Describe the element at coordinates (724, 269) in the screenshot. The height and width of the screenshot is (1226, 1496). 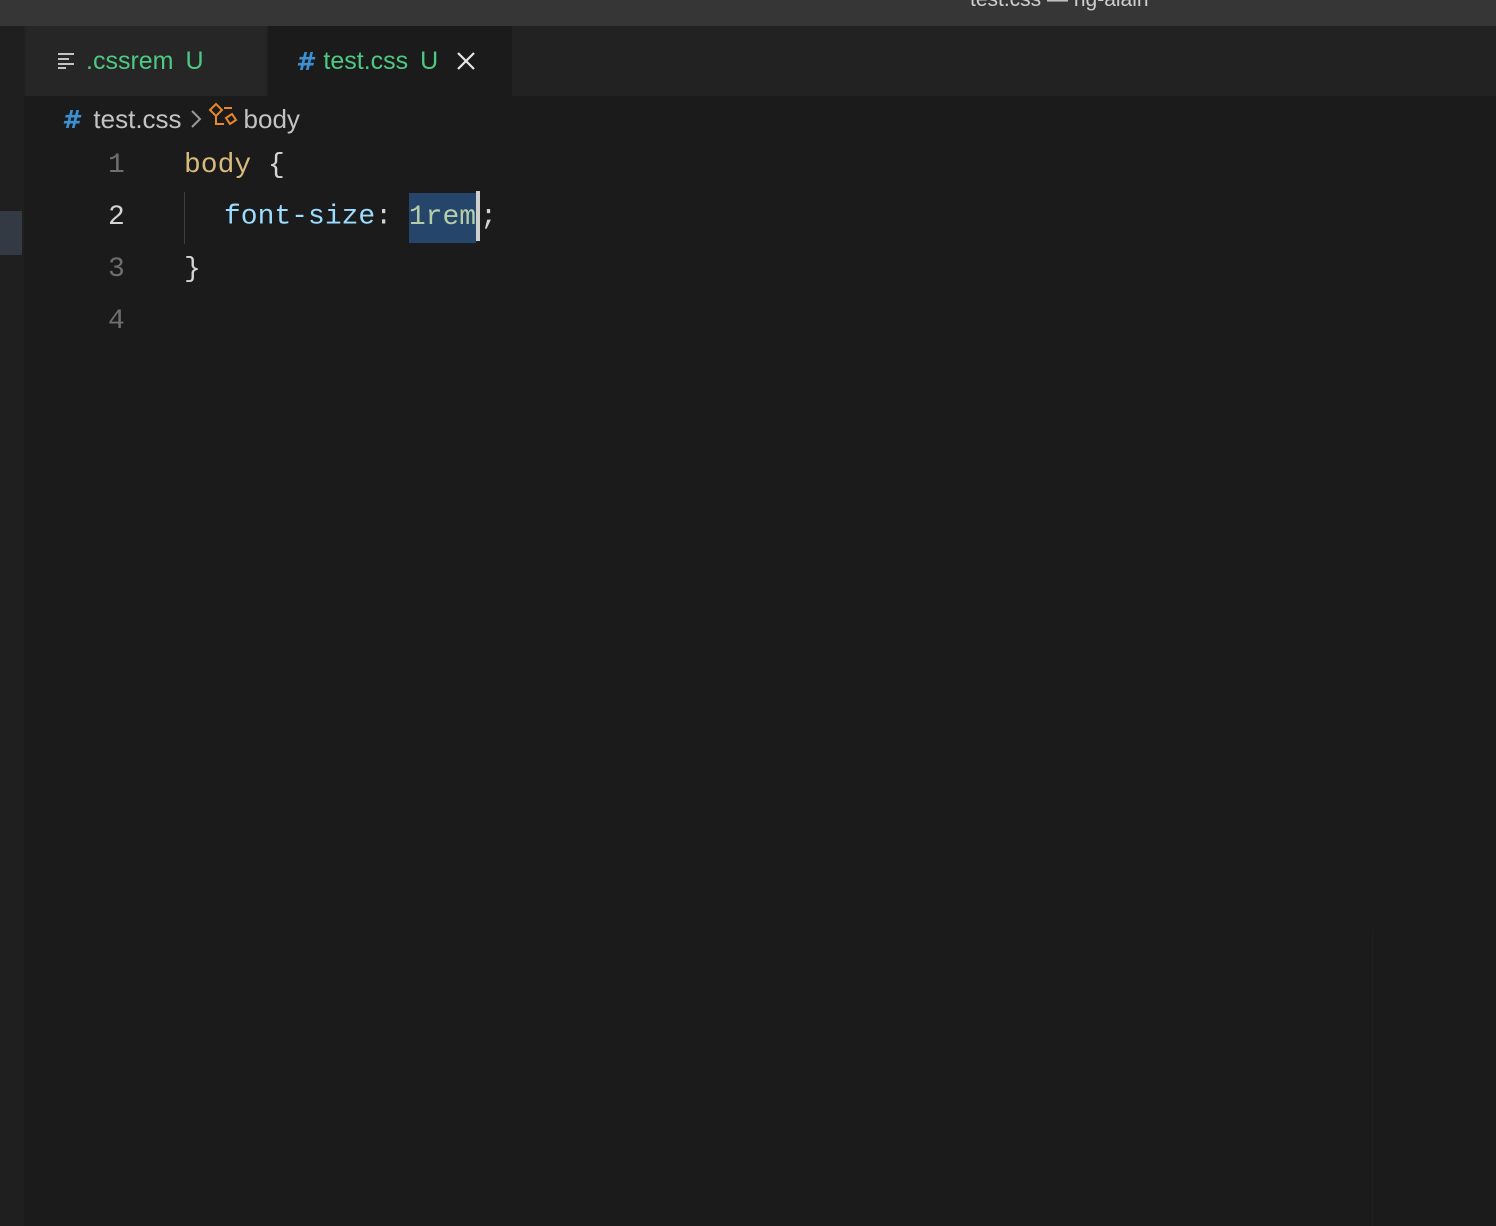
I see `code-line: 3 }` at that location.